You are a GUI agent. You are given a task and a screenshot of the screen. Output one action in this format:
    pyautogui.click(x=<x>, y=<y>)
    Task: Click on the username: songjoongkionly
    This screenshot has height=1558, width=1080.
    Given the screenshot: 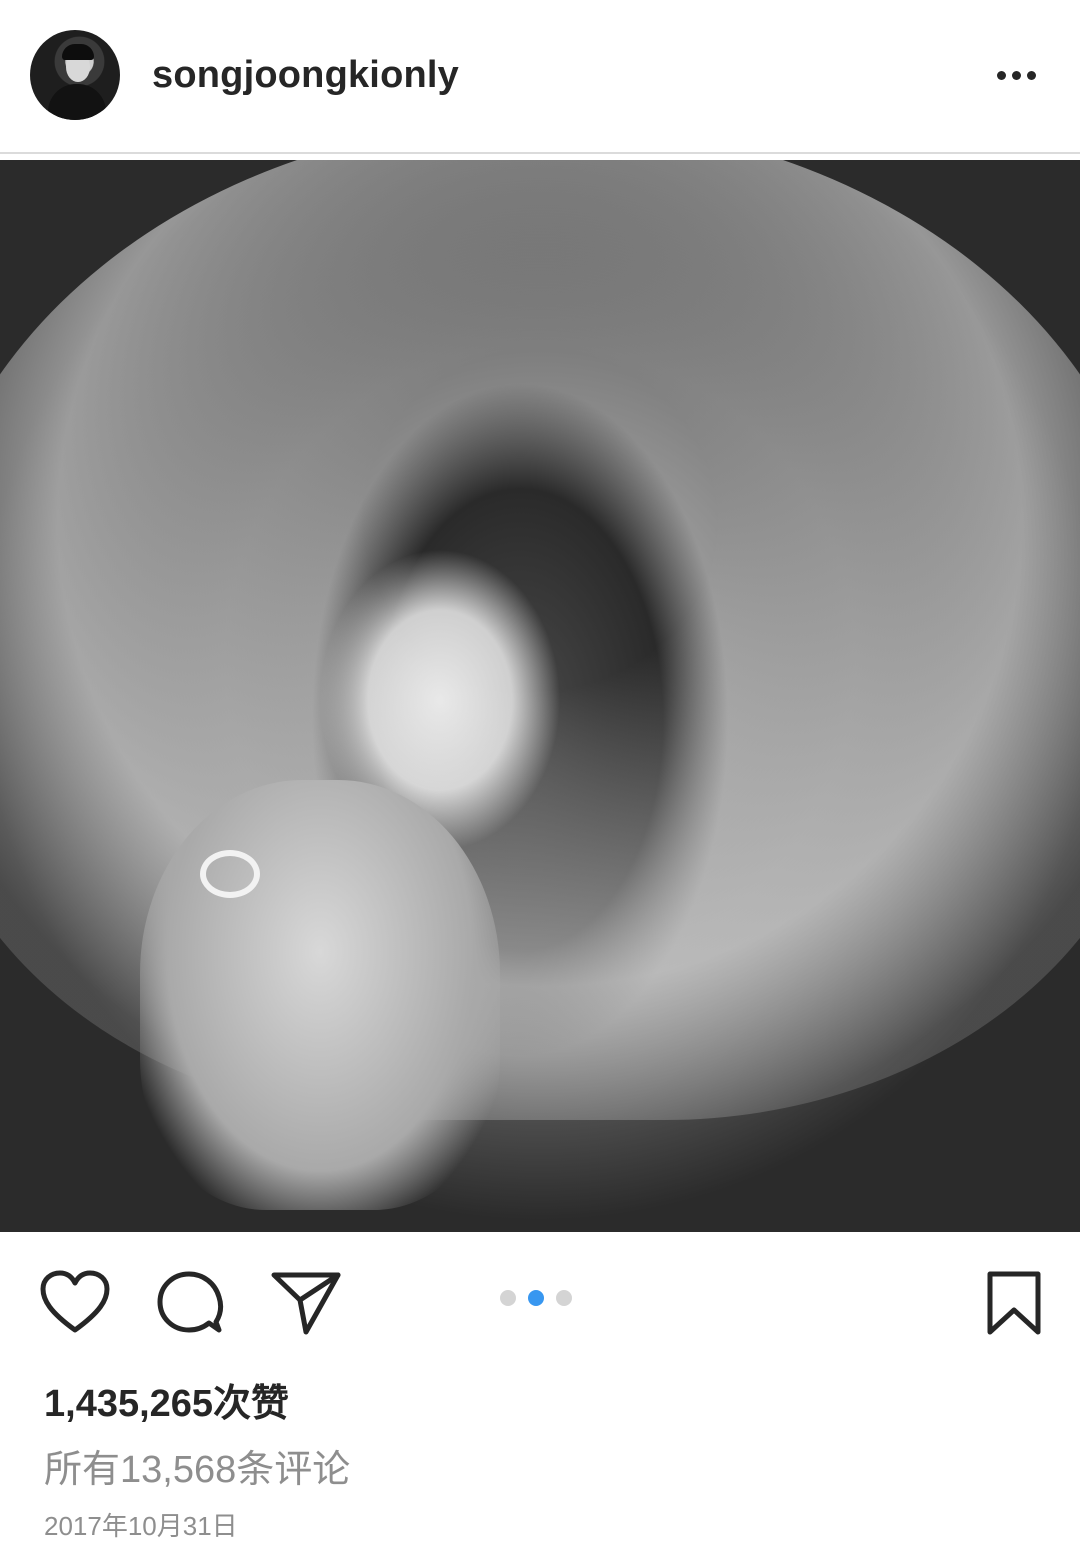 What is the action you would take?
    pyautogui.click(x=305, y=75)
    